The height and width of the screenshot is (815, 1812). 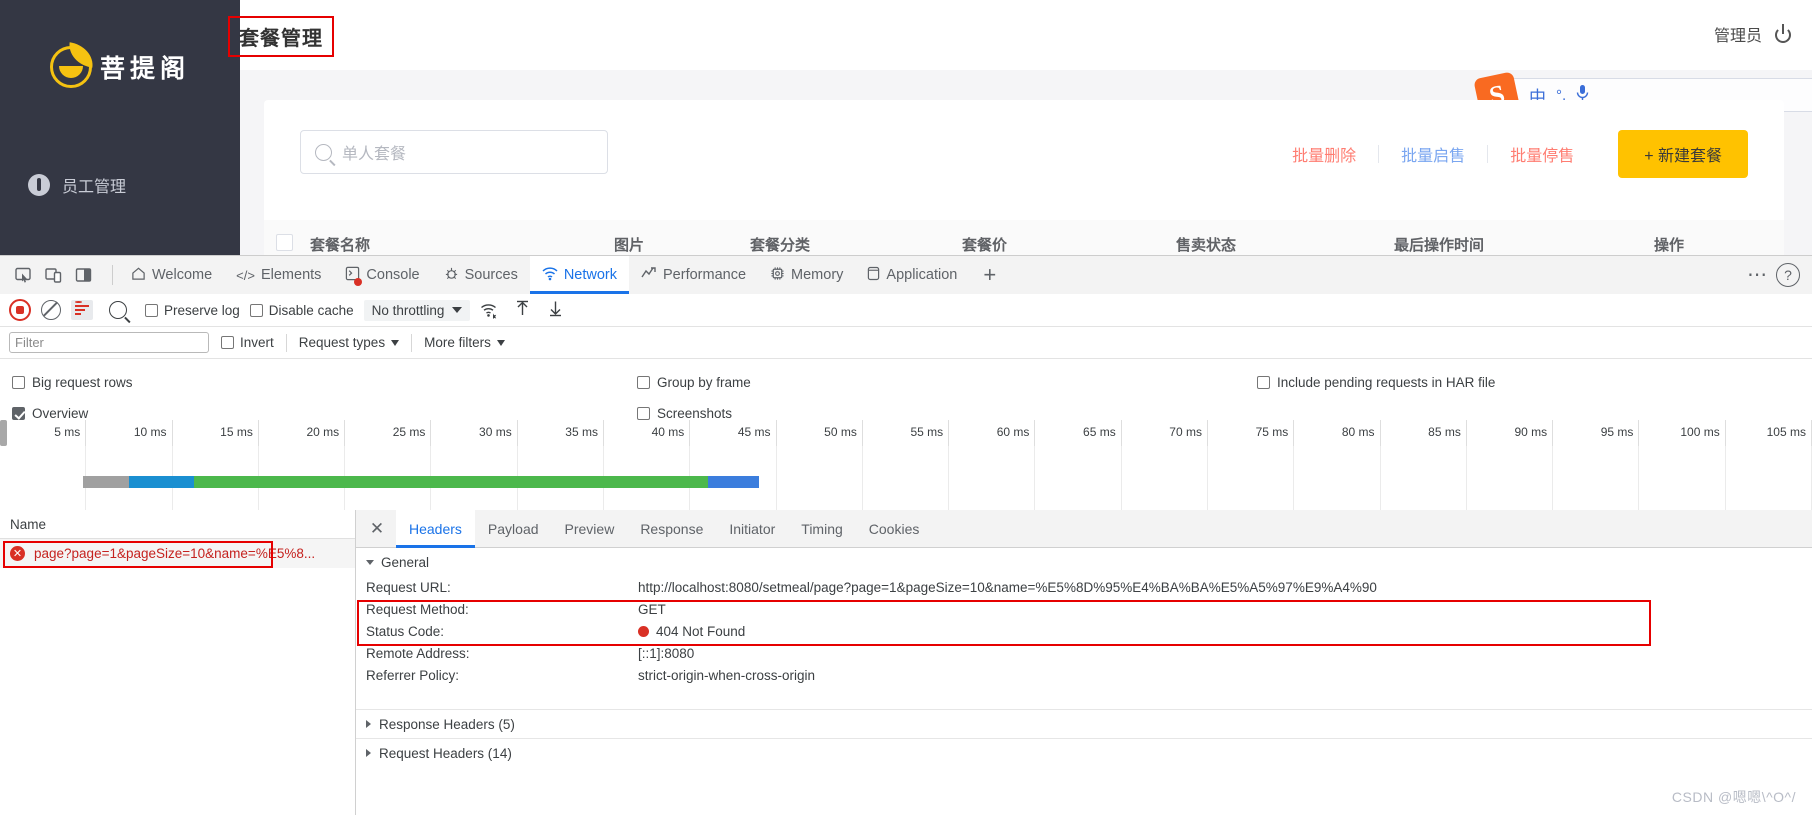 What do you see at coordinates (454, 152) in the screenshot?
I see `search-input: 单人套餐` at bounding box center [454, 152].